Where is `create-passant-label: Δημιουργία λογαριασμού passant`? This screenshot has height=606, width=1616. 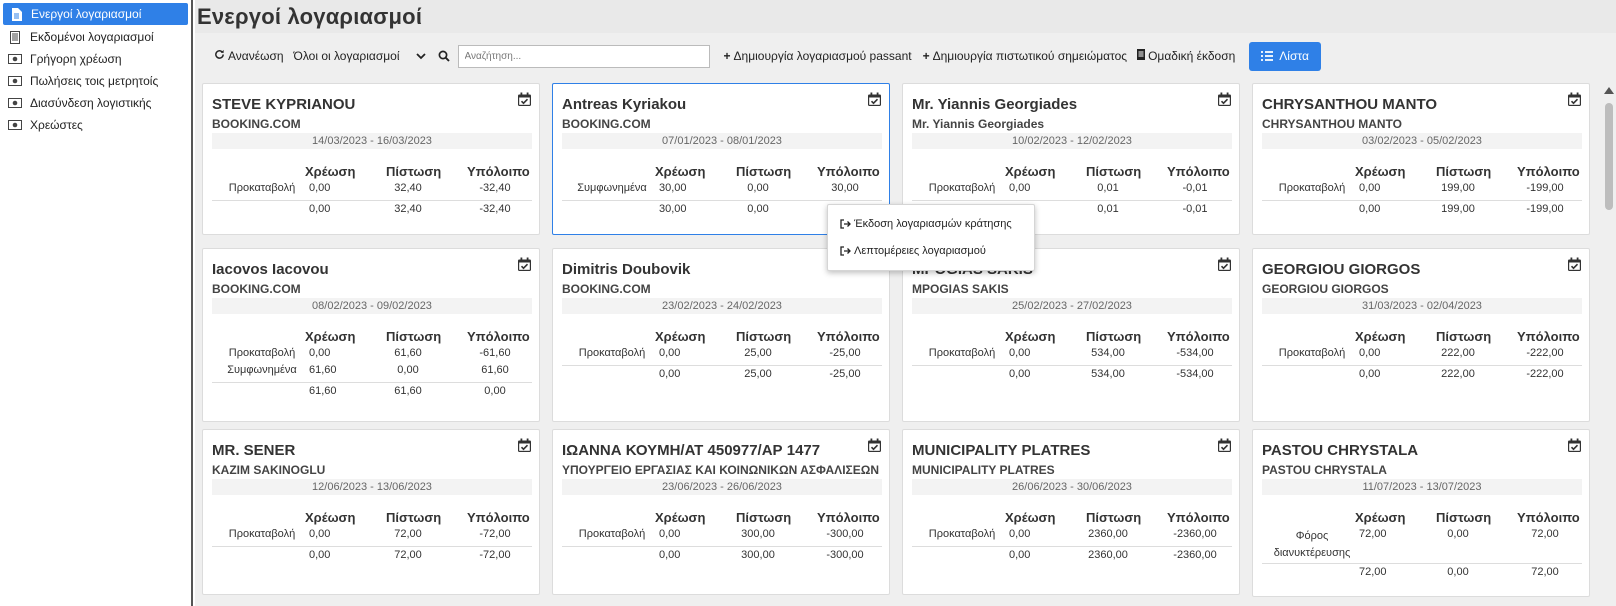 create-passant-label: Δημιουργία λογαριασμού passant is located at coordinates (822, 56).